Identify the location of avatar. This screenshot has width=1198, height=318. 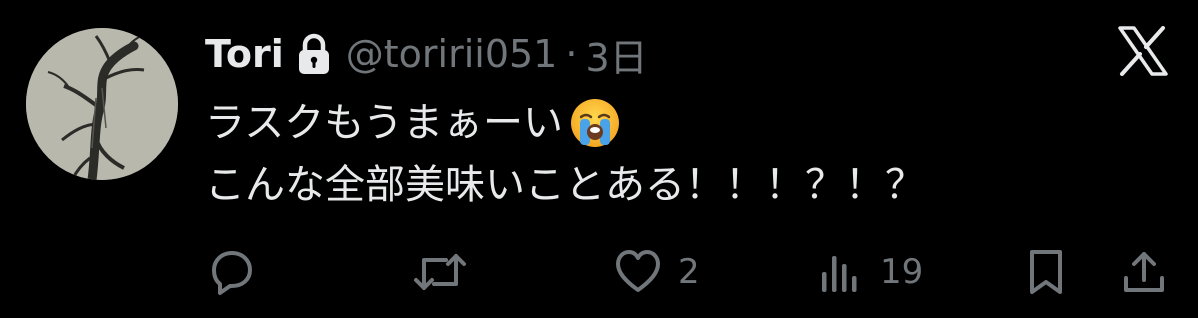
(102, 104).